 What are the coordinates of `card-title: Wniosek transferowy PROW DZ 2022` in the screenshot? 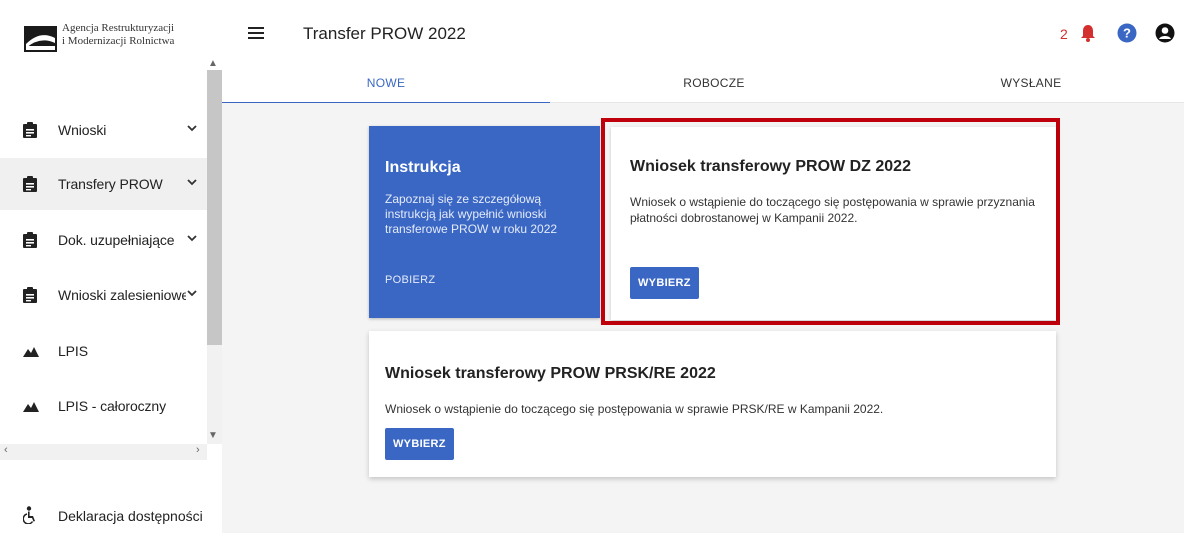 It's located at (770, 166).